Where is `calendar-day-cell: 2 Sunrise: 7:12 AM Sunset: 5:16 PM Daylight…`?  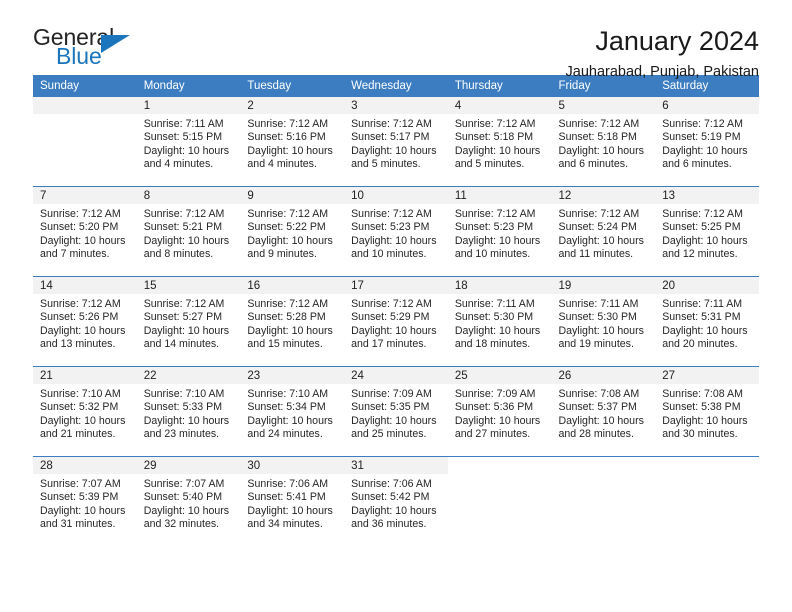
calendar-day-cell: 2 Sunrise: 7:12 AM Sunset: 5:16 PM Daylight… is located at coordinates (292, 142).